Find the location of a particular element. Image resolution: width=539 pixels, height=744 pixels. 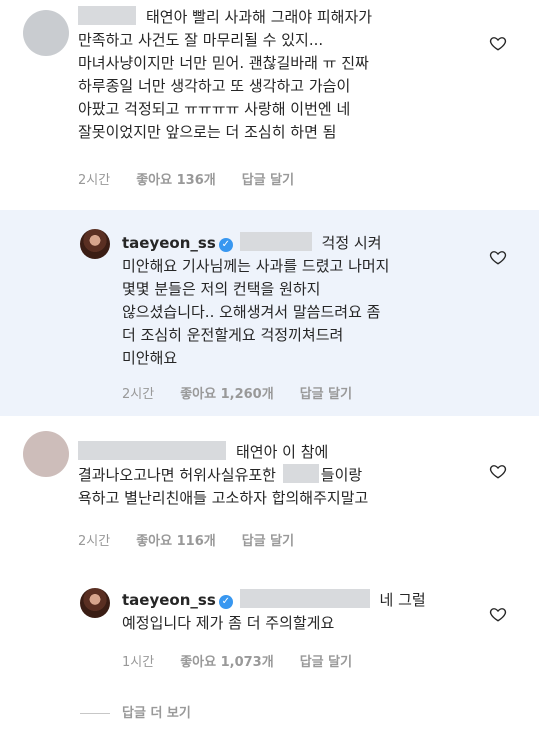

comment-meta: 2시간 좋아요 1,260개 답글 달기 is located at coordinates (250, 392).